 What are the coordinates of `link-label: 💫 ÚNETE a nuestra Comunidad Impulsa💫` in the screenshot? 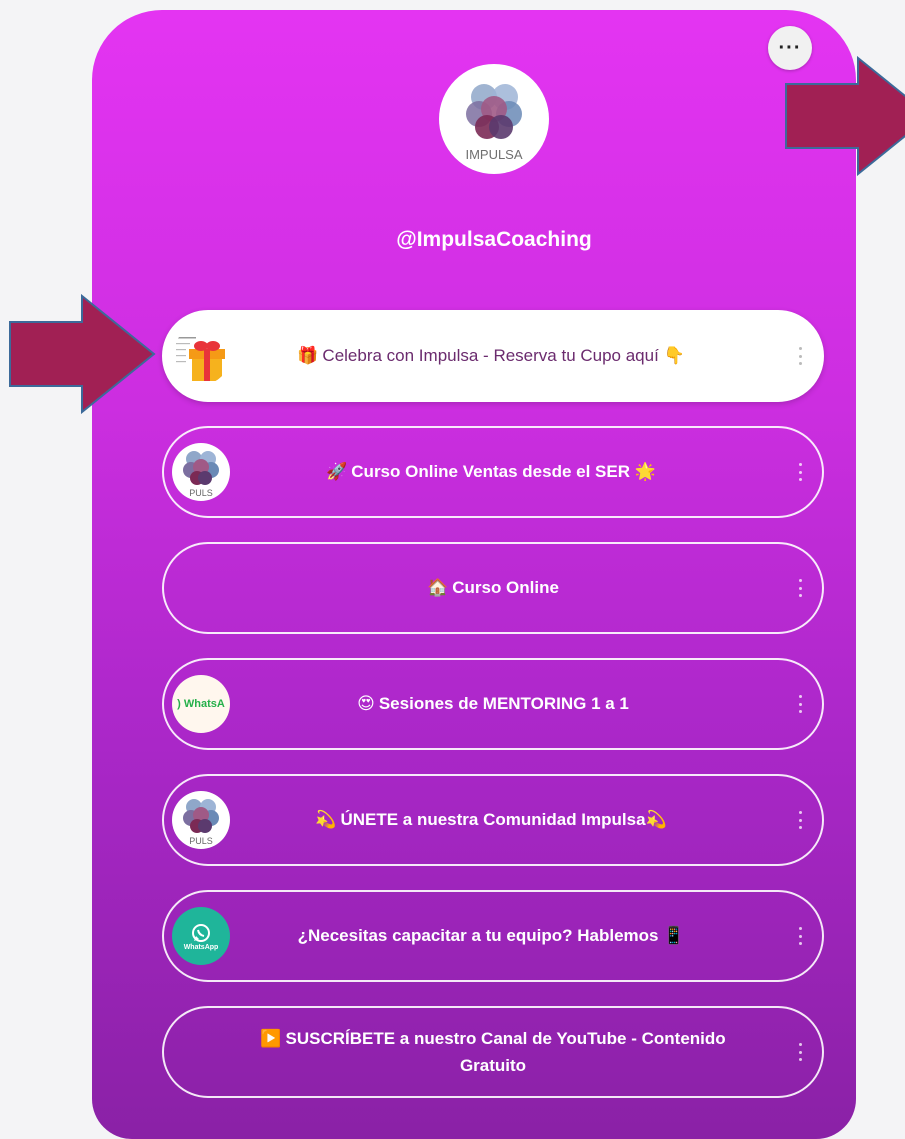 It's located at (491, 820).